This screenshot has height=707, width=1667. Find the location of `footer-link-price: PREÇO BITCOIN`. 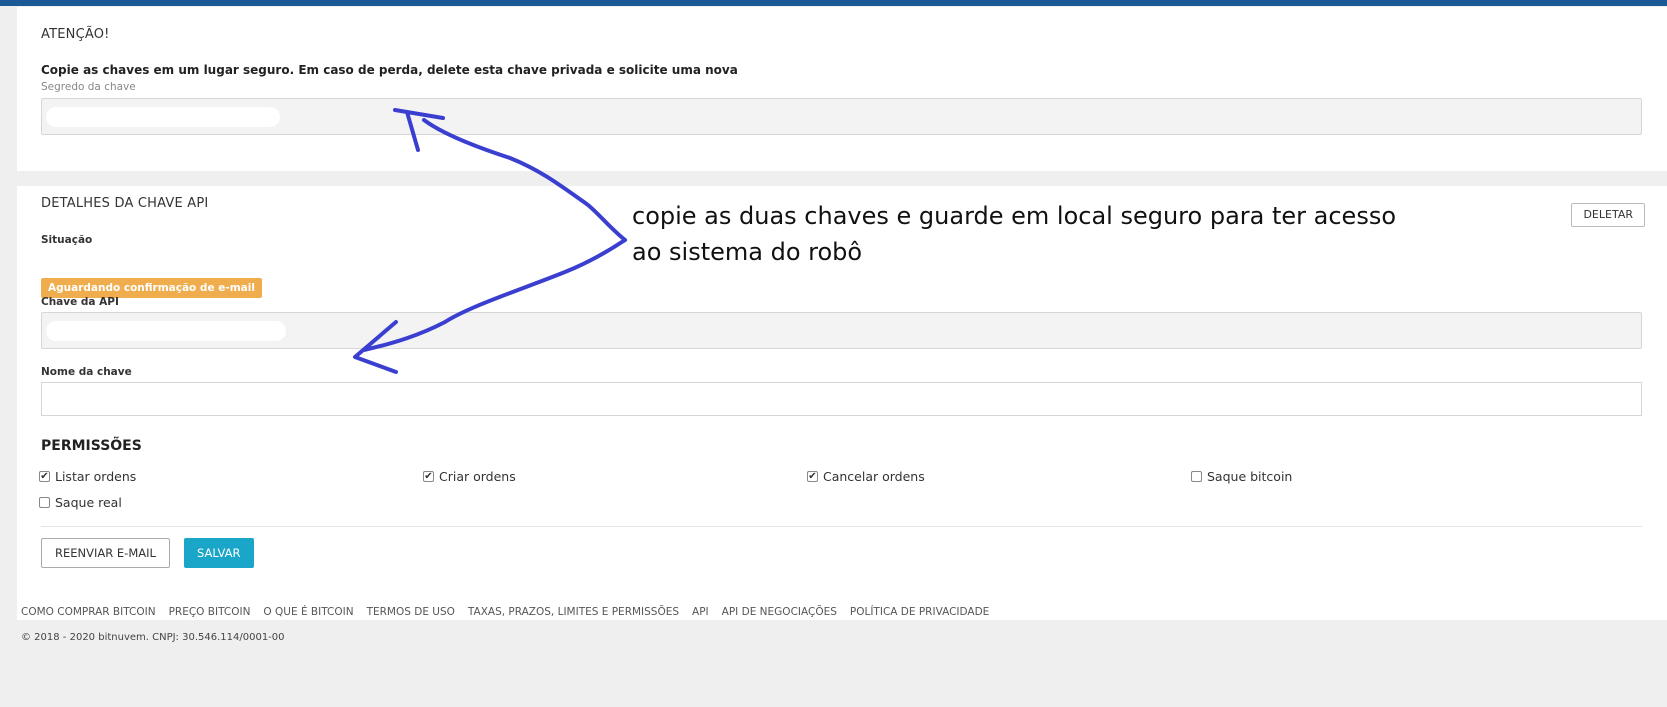

footer-link-price: PREÇO BITCOIN is located at coordinates (210, 612).